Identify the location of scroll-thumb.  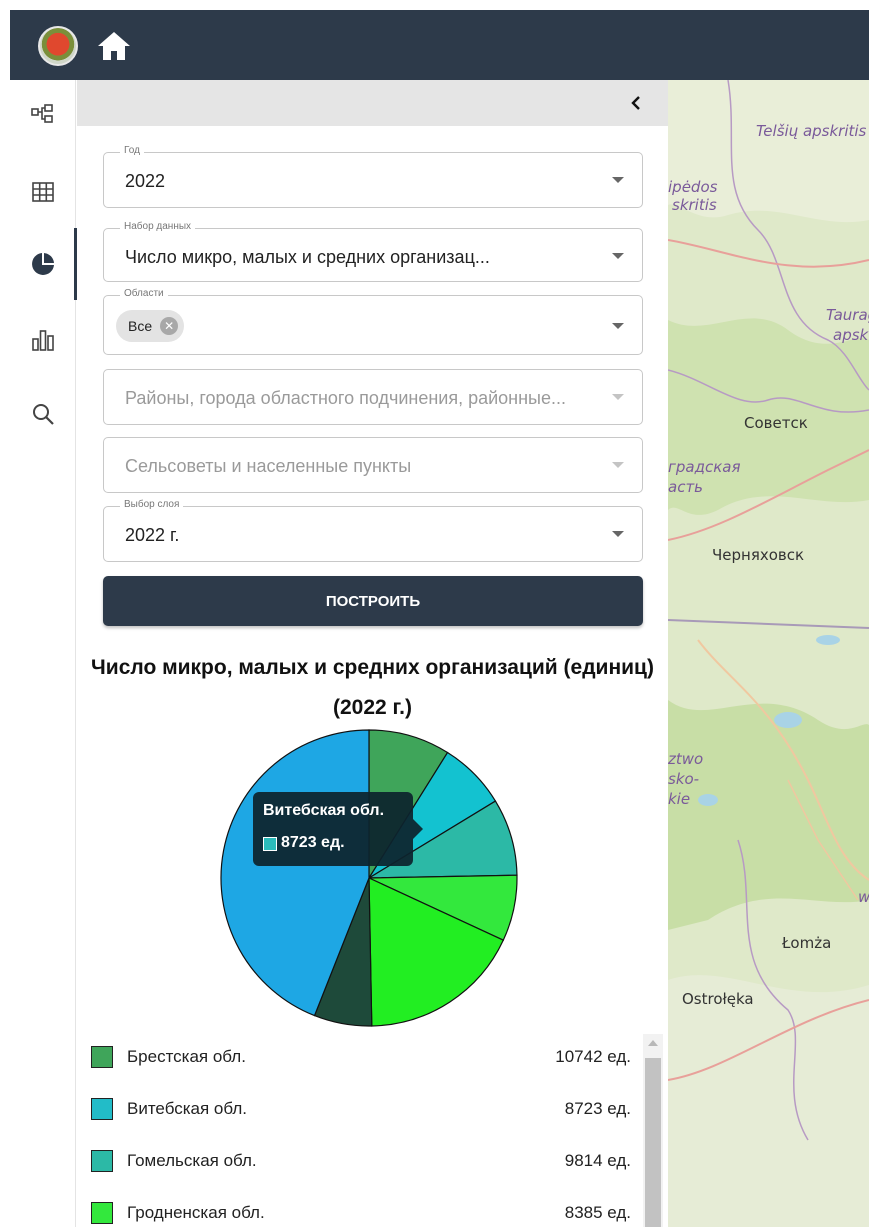
(653, 1142).